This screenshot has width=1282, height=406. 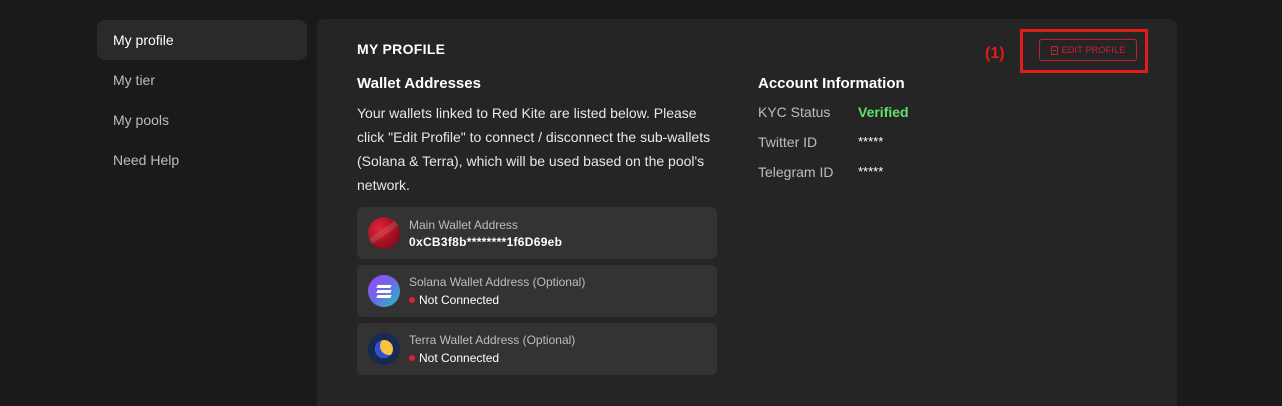 I want to click on solana-icon, so click(x=384, y=291).